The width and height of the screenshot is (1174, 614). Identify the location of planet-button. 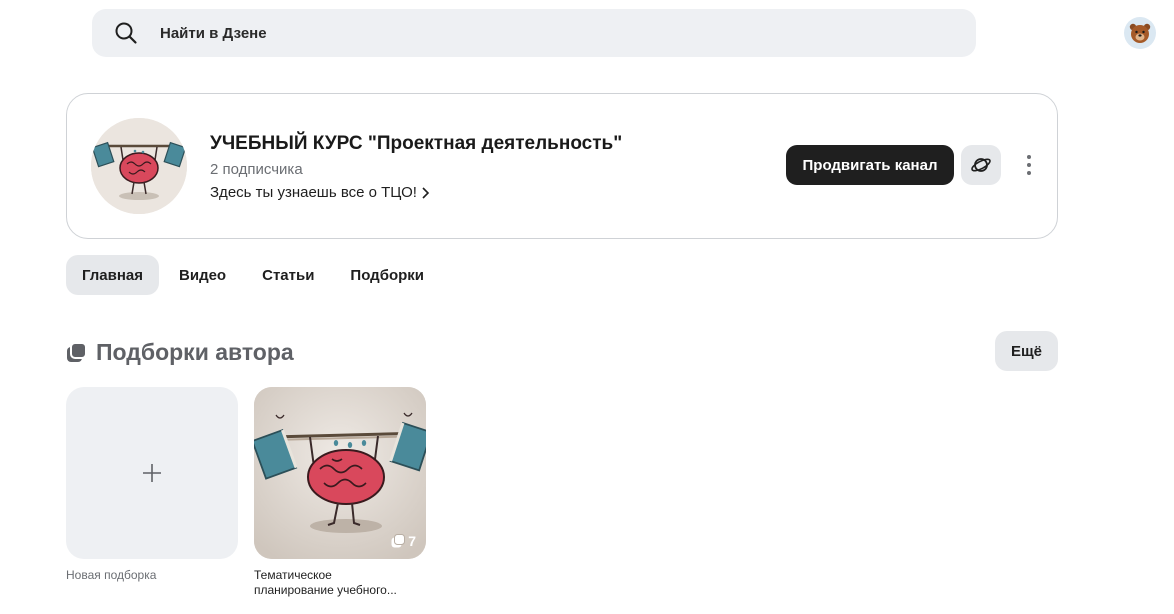
(981, 165).